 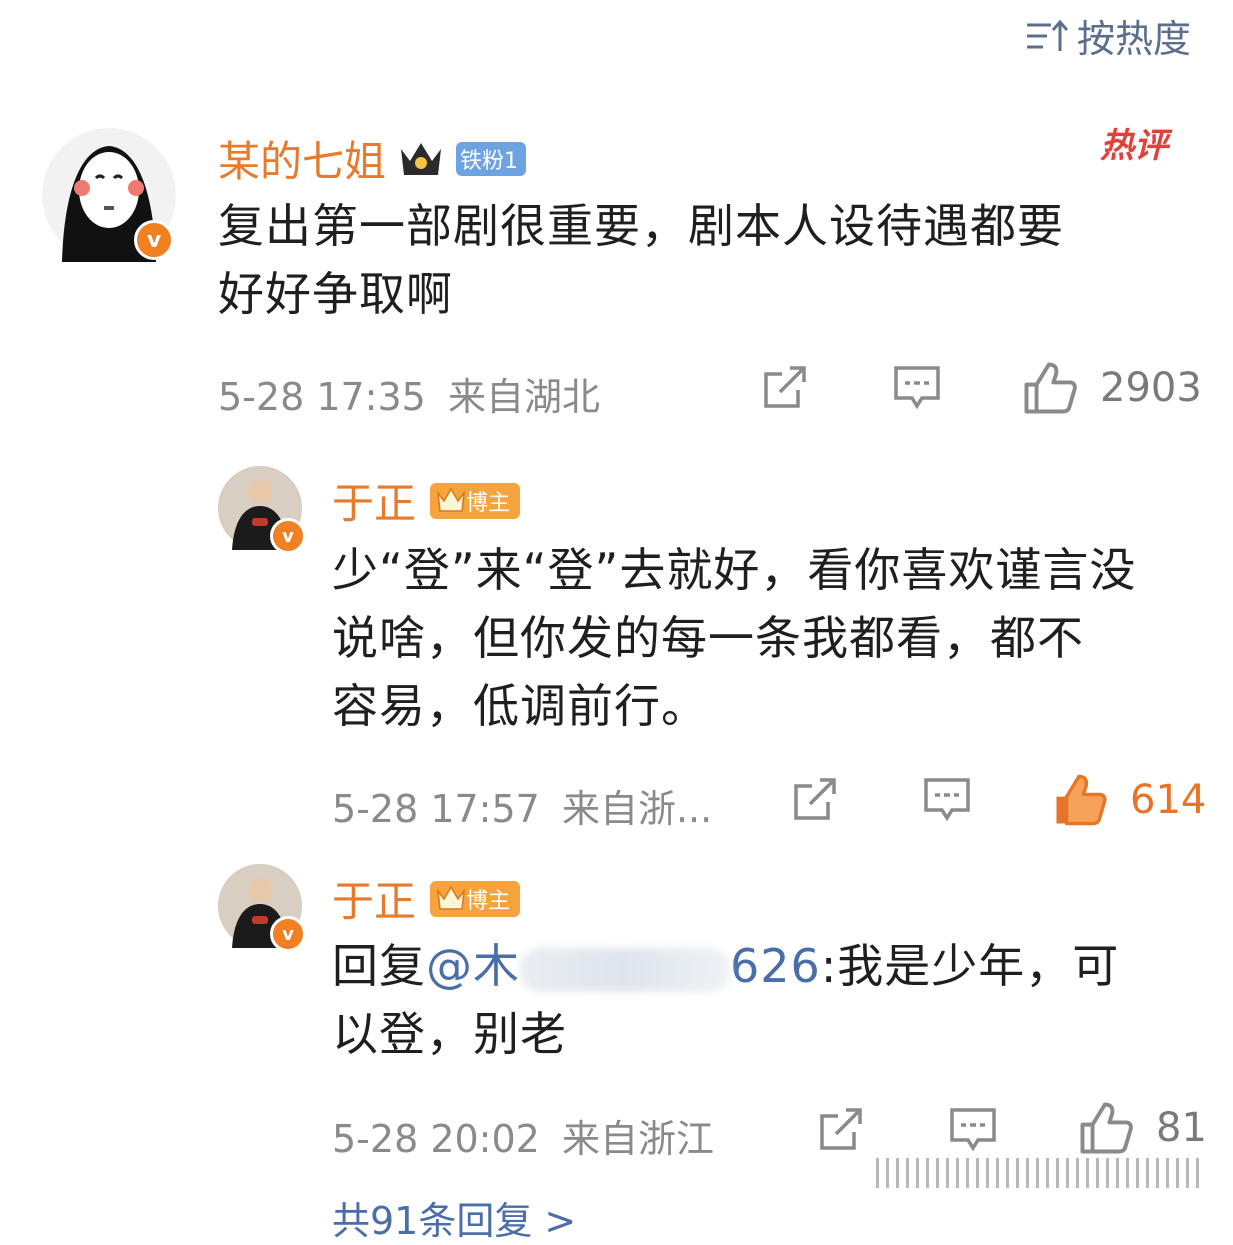 I want to click on sort-label: 按热度, so click(x=1134, y=39).